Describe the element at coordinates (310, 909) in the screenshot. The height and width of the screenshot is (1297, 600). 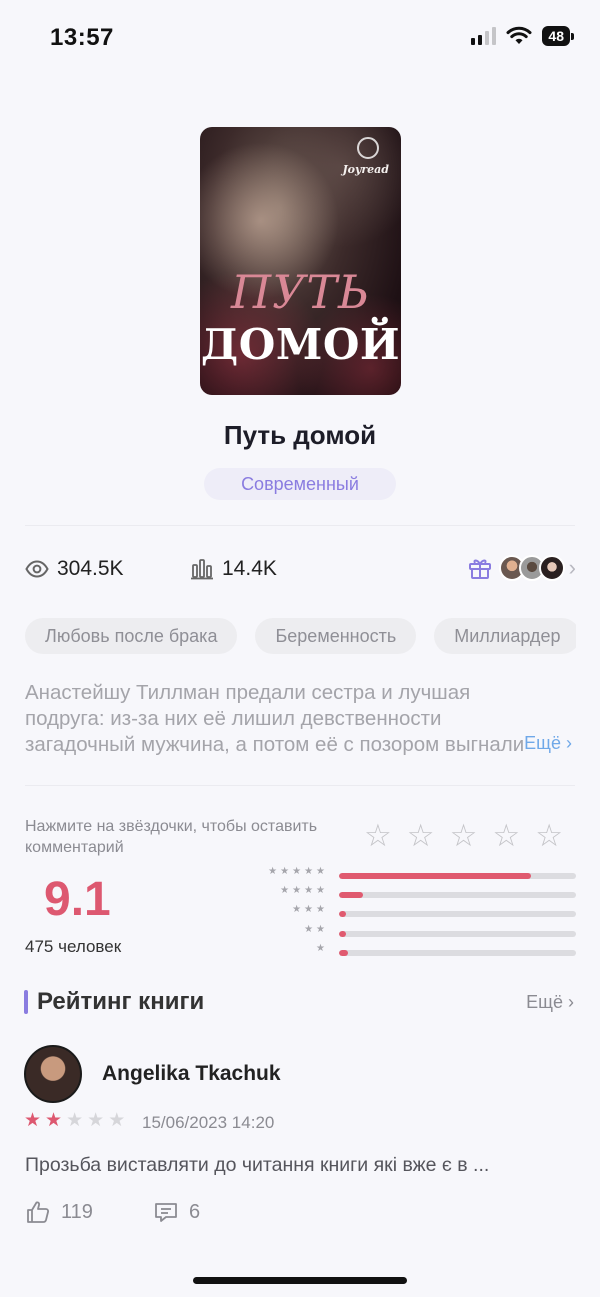
I see `distribution-star-label: ★★★` at that location.